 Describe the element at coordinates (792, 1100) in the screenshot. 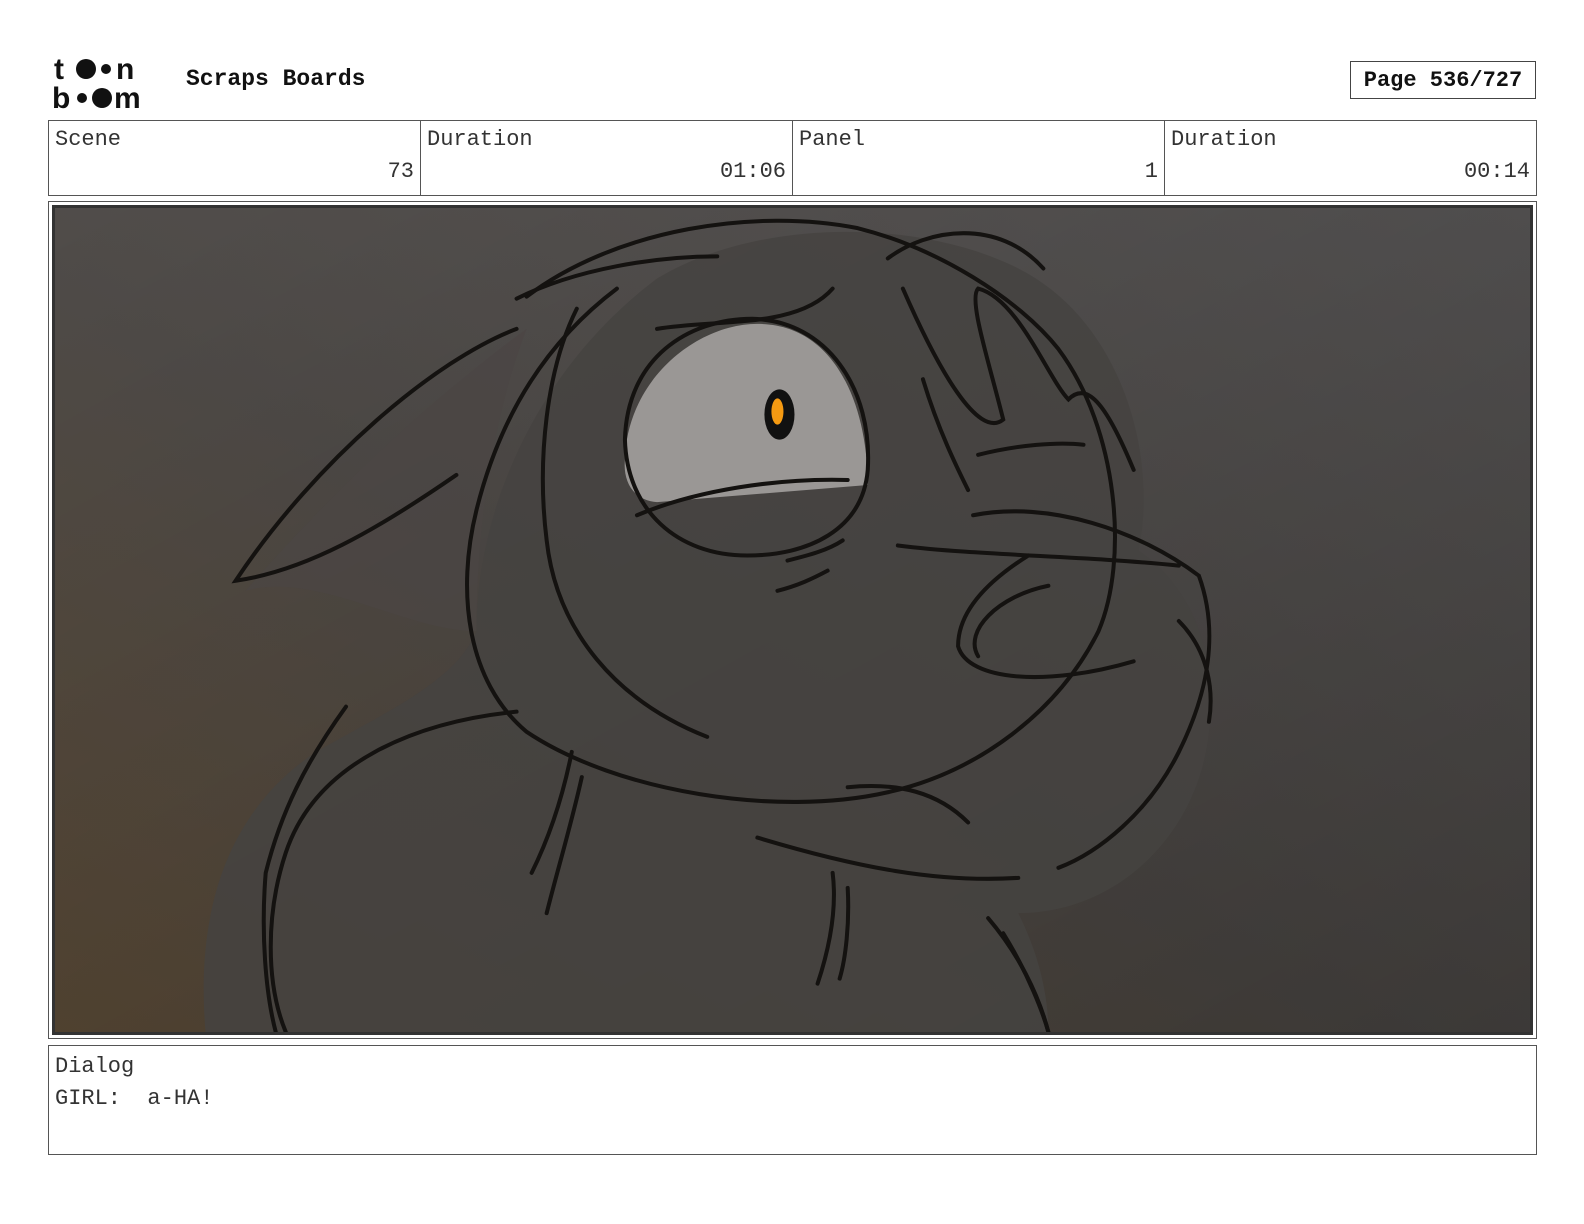

I see `dialog-box: Dialog GIRL: a-HA!` at that location.